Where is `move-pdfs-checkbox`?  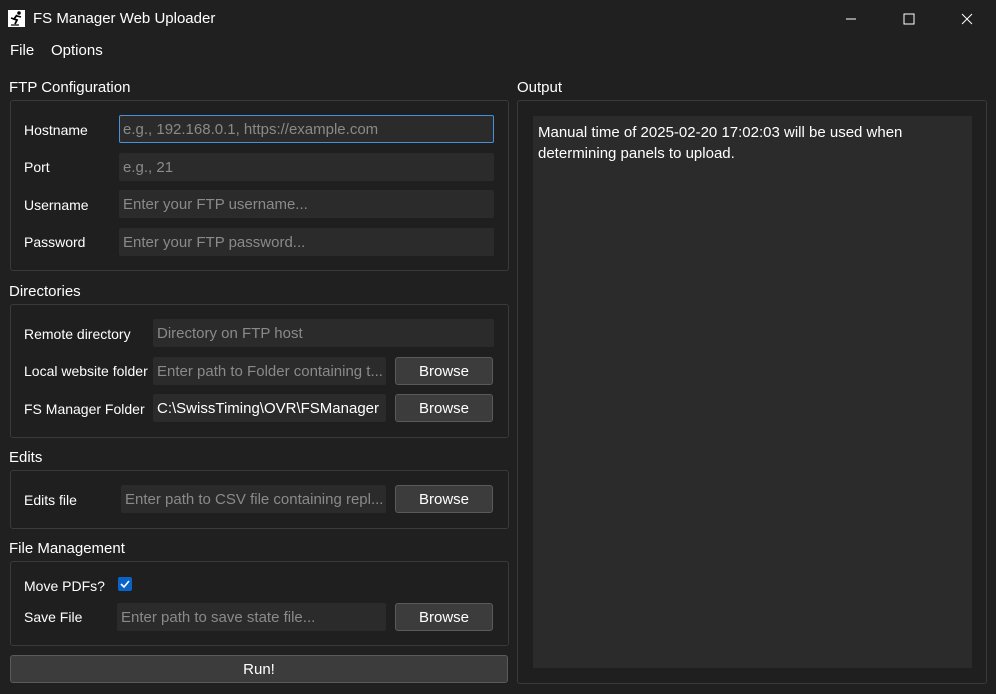 move-pdfs-checkbox is located at coordinates (125, 584).